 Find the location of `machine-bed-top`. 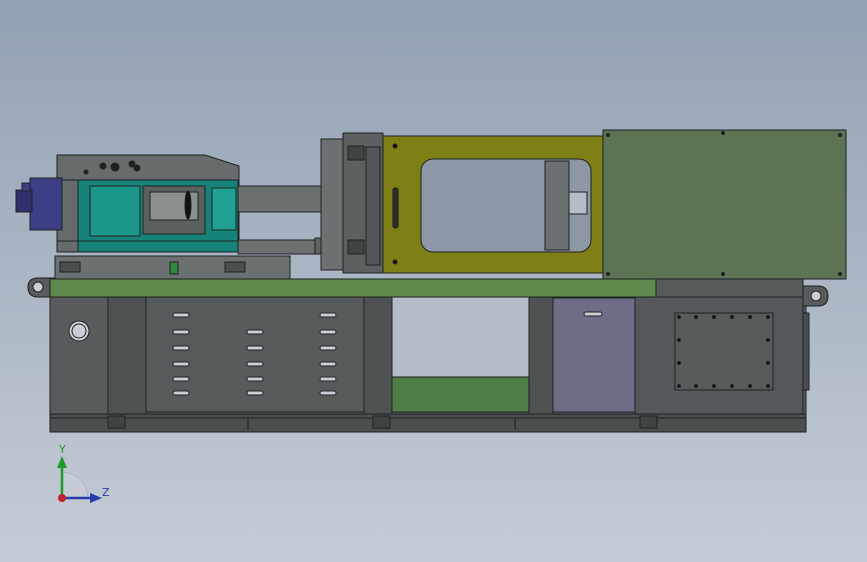

machine-bed-top is located at coordinates (426, 288).